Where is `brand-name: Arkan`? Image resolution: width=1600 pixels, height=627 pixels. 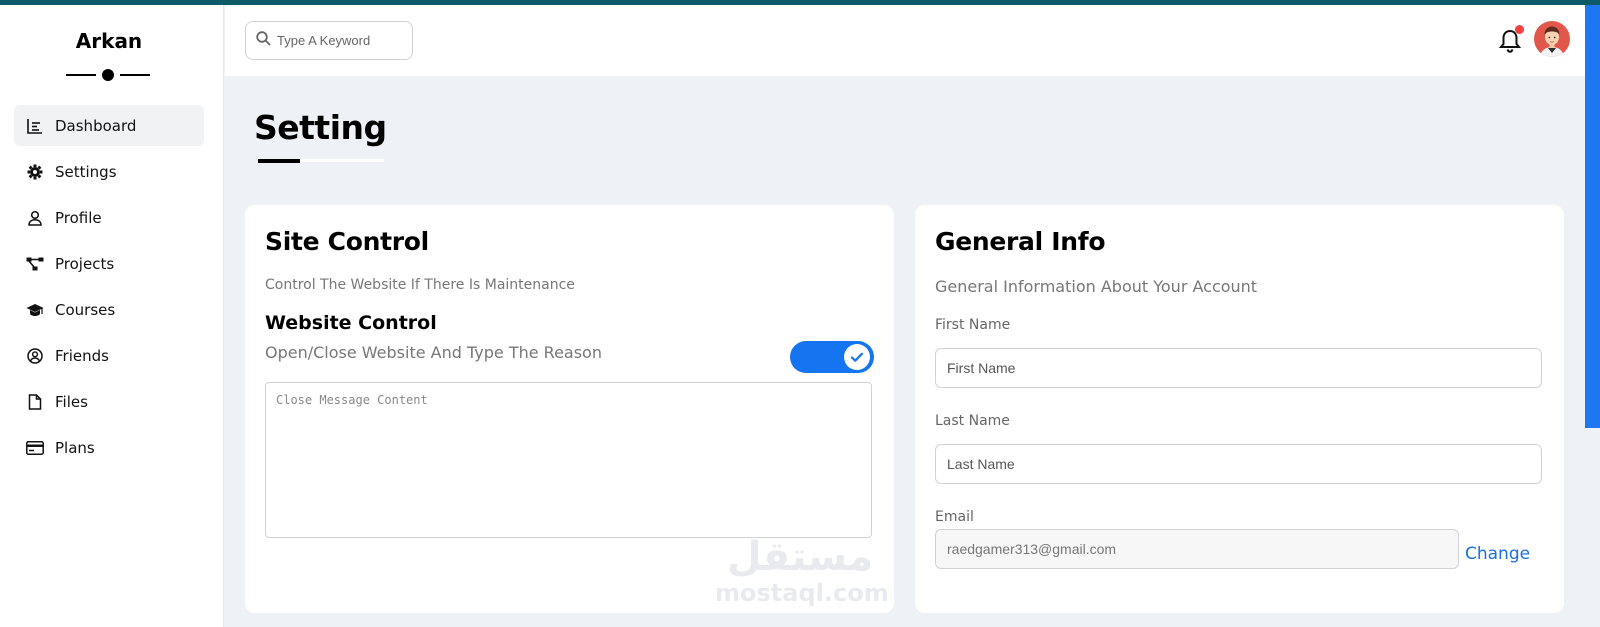
brand-name: Arkan is located at coordinates (109, 41).